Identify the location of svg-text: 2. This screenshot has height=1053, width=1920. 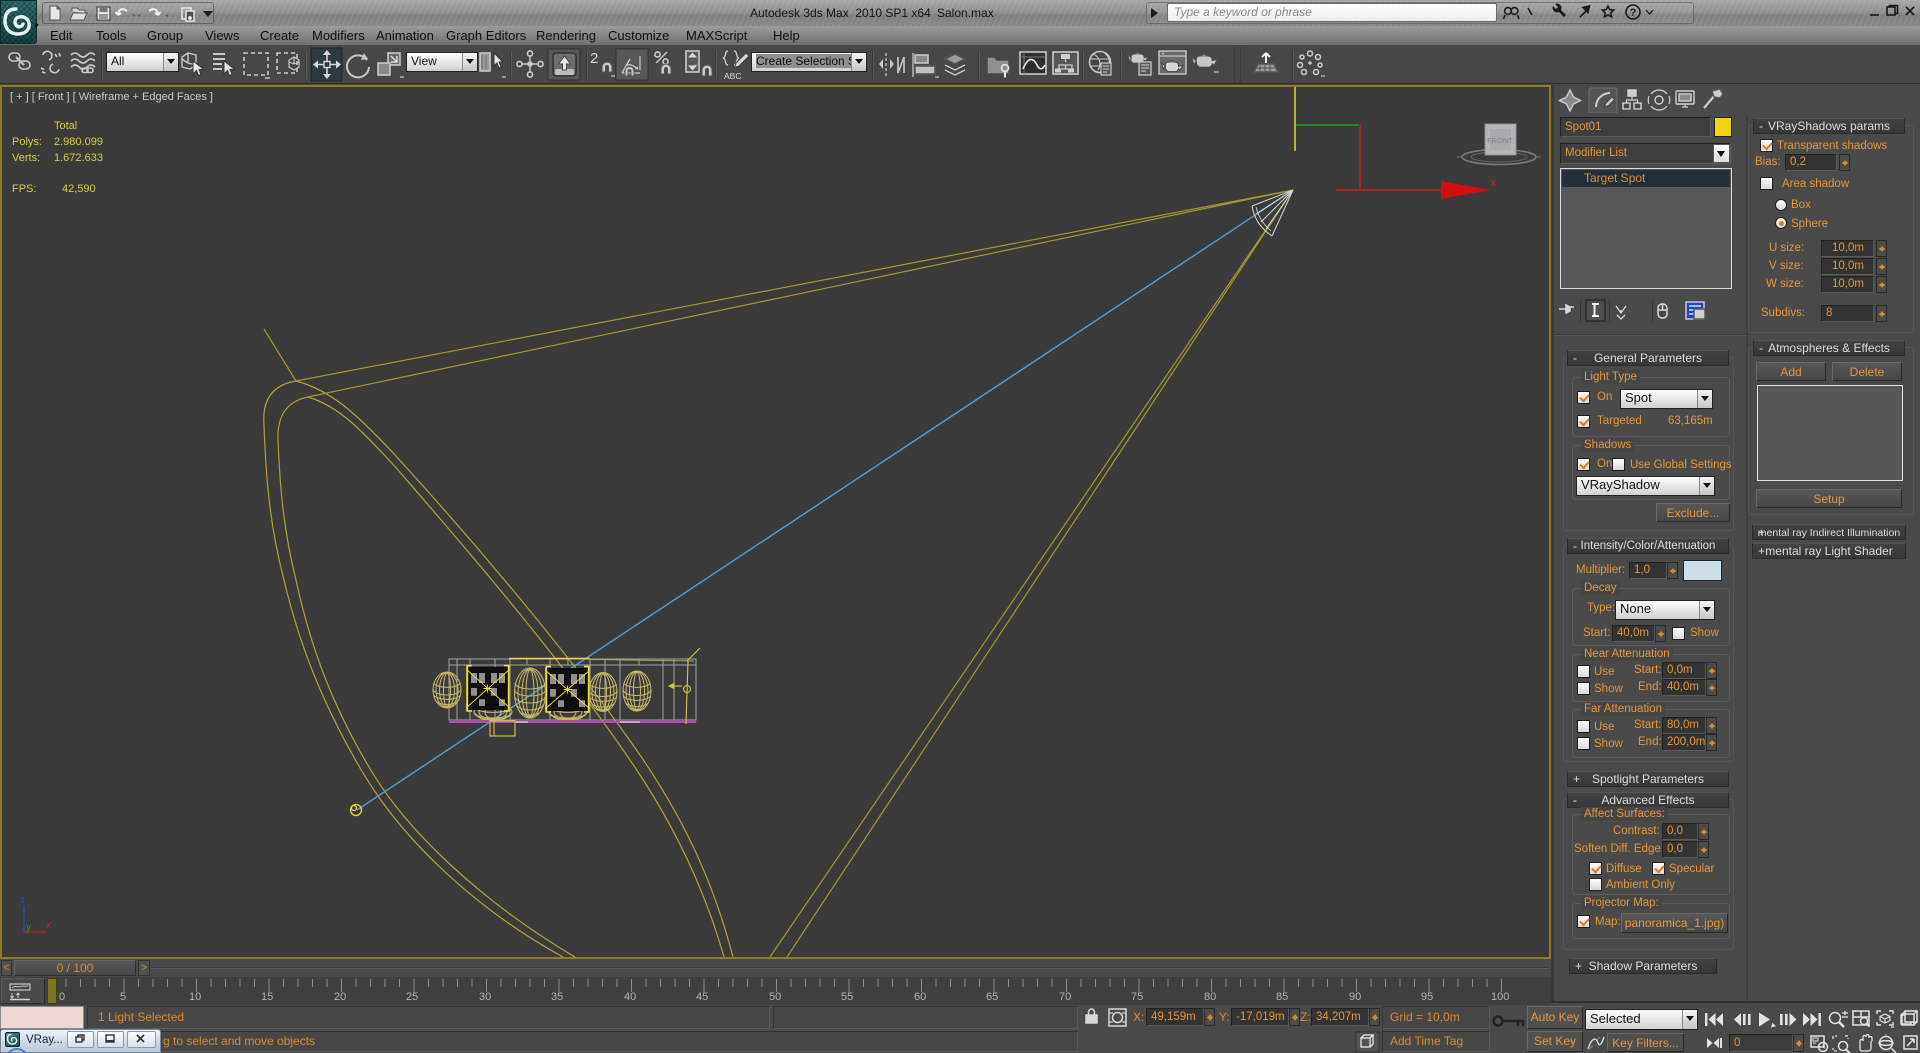
(594, 58).